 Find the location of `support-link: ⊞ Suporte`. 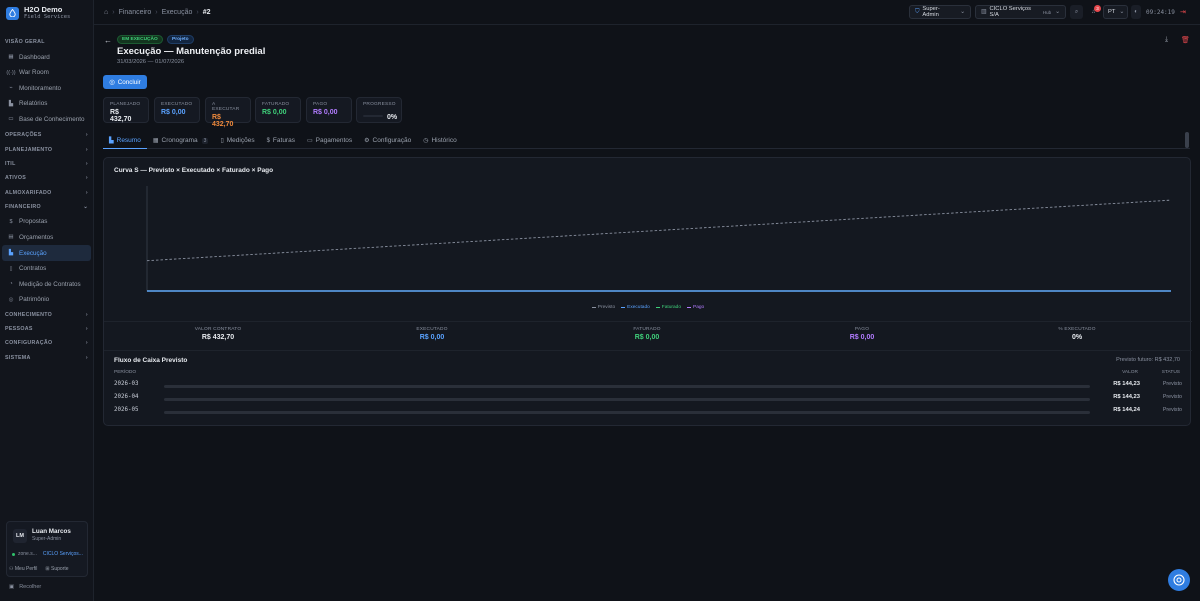

support-link: ⊞ Suporte is located at coordinates (56, 569).